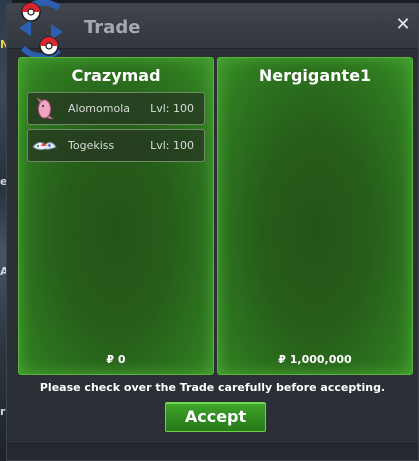 This screenshot has height=461, width=419. I want to click on pokemon-name: Alomomola, so click(99, 108).